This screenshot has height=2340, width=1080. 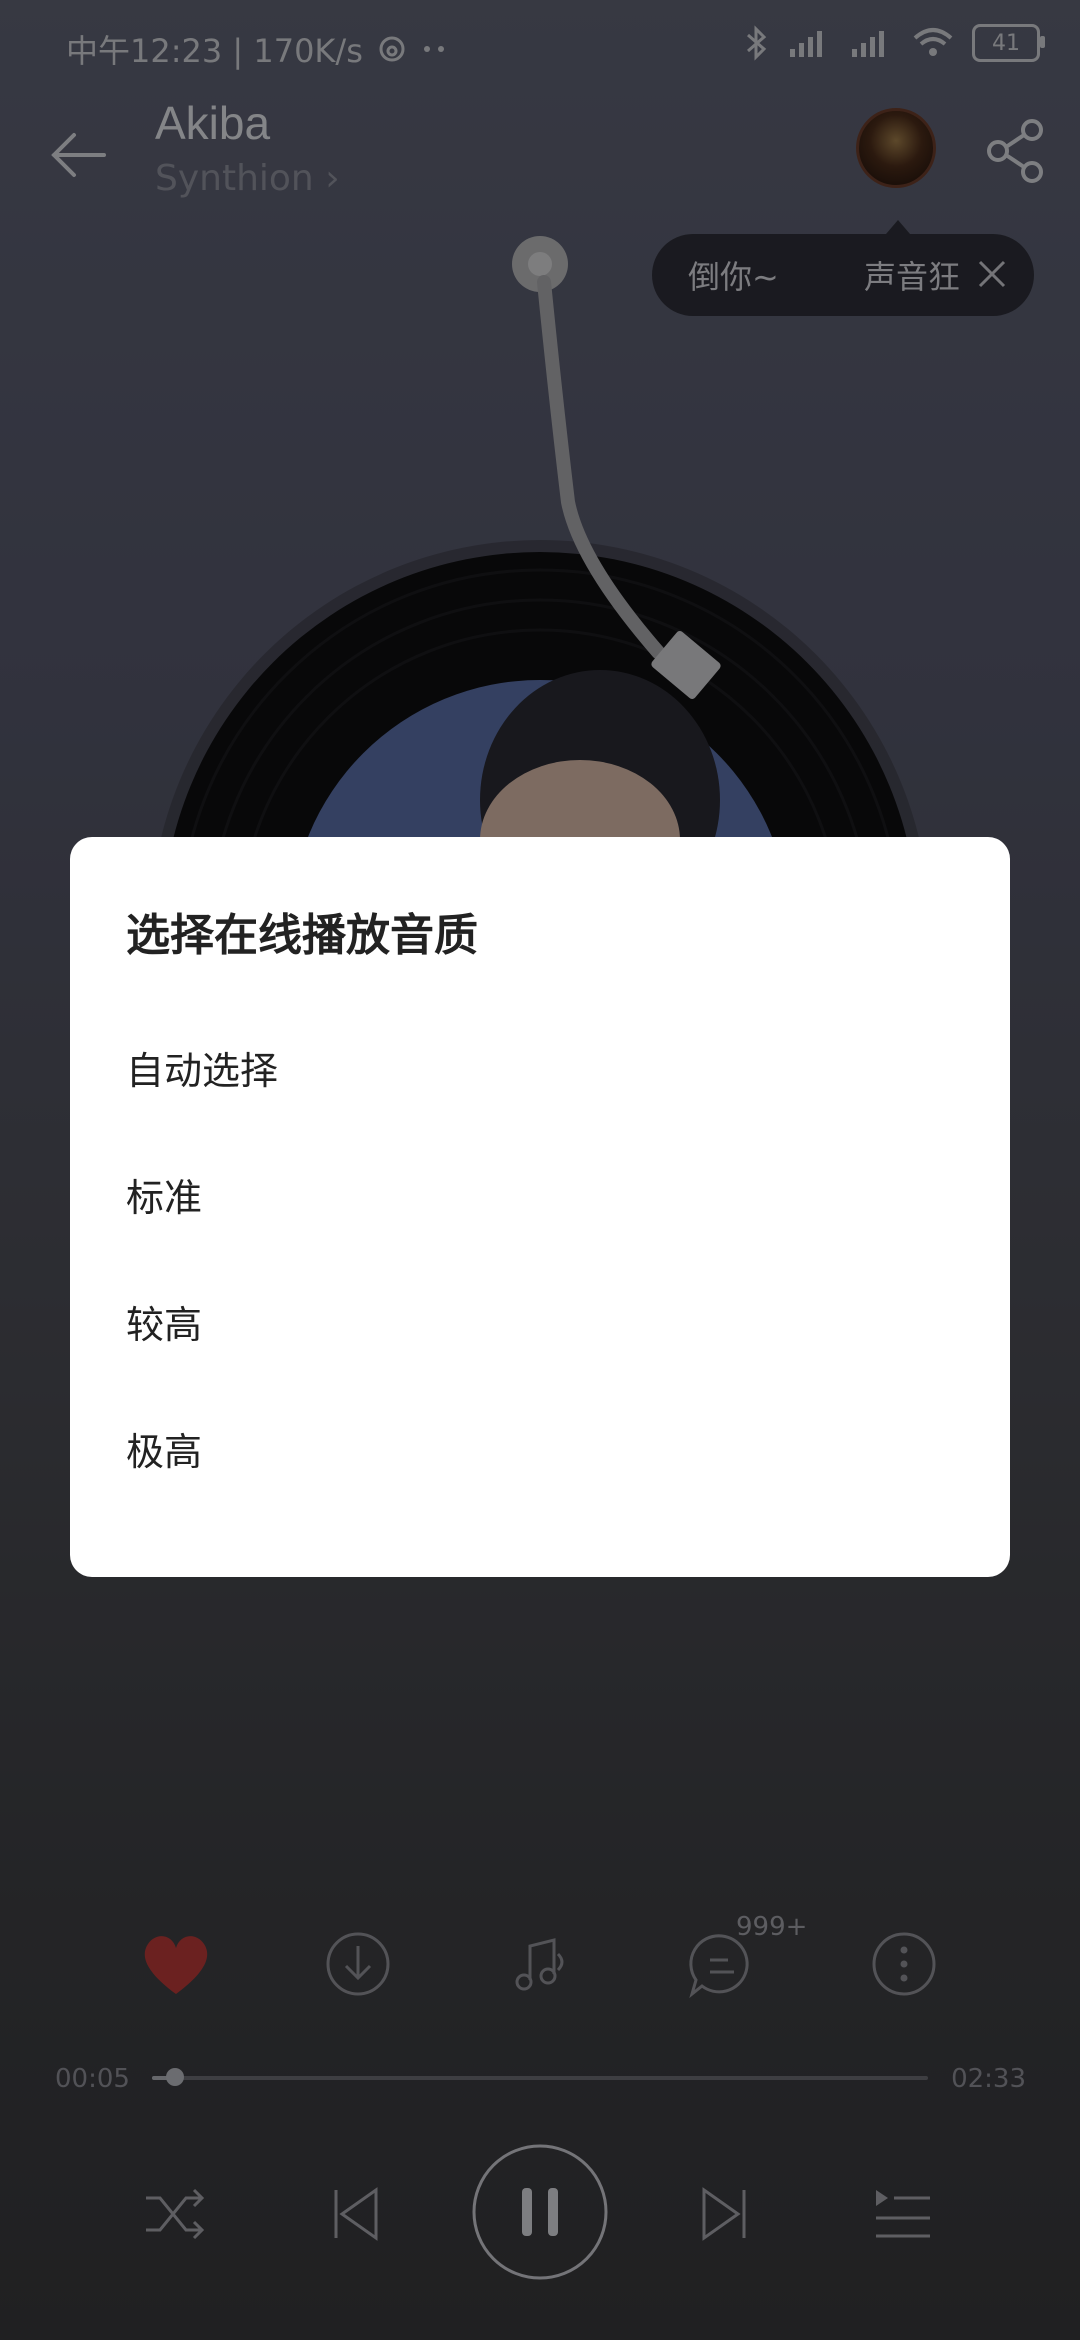 What do you see at coordinates (536, 1194) in the screenshot?
I see `option-standard: 标准` at bounding box center [536, 1194].